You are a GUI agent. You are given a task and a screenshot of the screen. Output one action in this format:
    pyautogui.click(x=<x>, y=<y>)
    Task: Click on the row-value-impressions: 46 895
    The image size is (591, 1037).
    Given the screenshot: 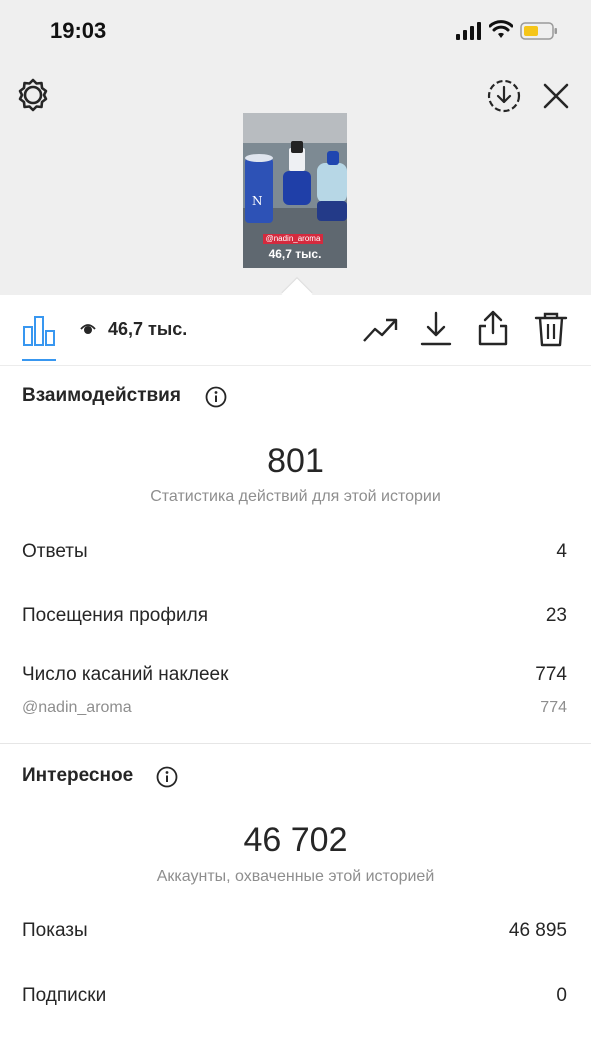 What is the action you would take?
    pyautogui.click(x=537, y=930)
    